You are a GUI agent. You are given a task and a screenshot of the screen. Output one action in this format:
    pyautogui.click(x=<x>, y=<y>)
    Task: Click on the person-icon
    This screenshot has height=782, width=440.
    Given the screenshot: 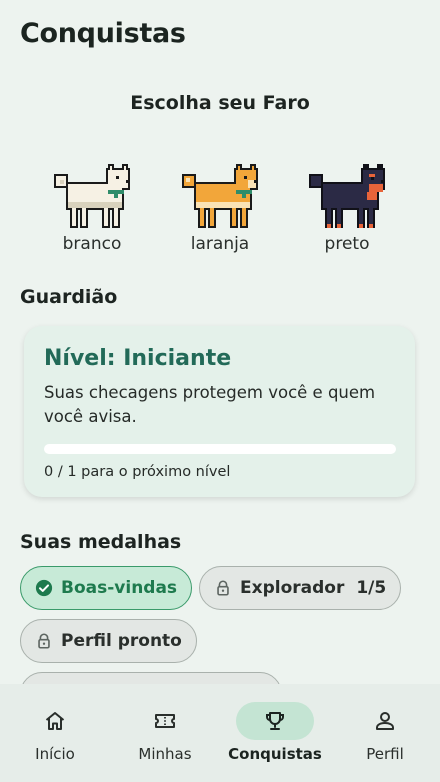 What is the action you would take?
    pyautogui.click(x=385, y=721)
    